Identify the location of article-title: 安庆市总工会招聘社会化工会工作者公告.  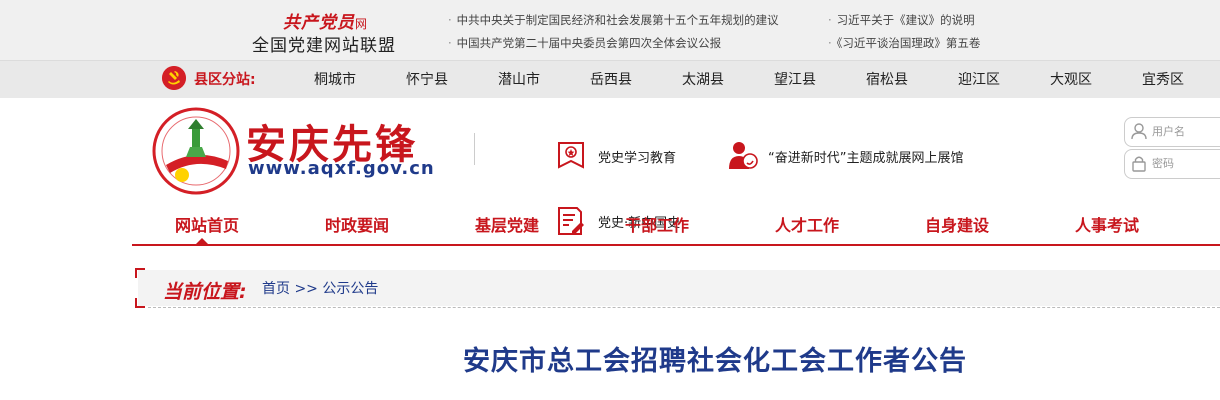
(715, 361).